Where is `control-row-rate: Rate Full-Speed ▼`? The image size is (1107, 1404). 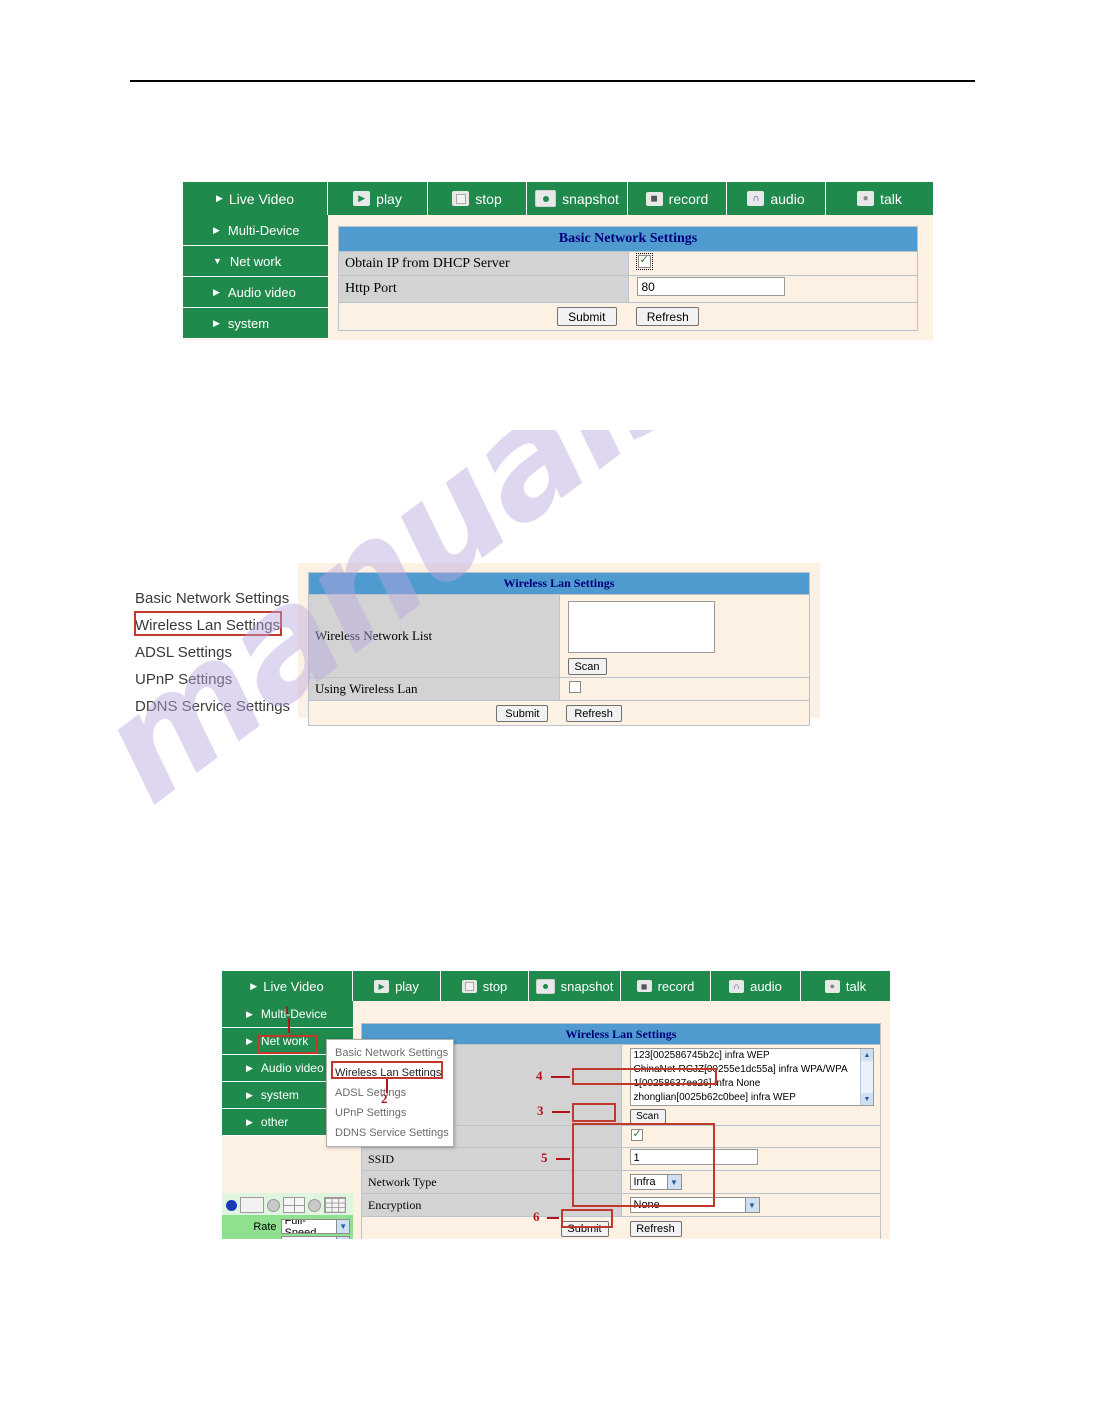 control-row-rate: Rate Full-Speed ▼ is located at coordinates (287, 1226).